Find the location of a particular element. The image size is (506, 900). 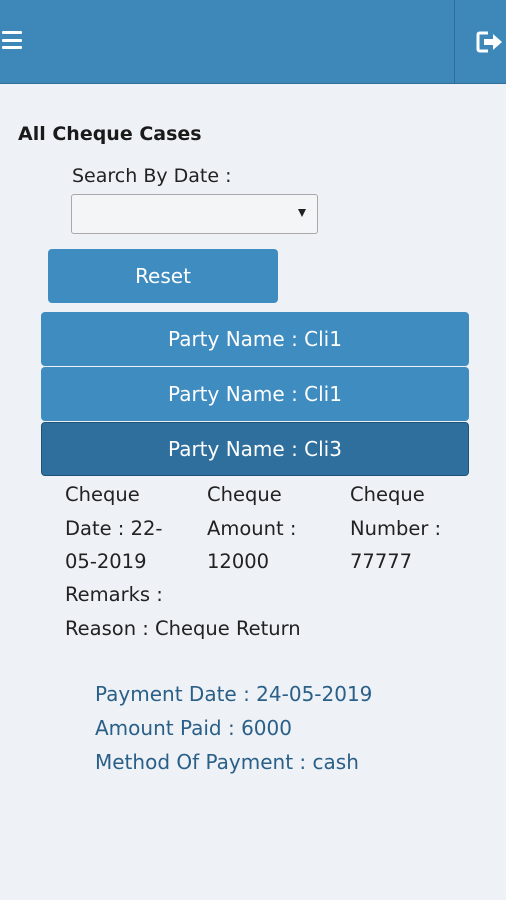

cheque-date-field: Cheque Date : 22- 05-2019 is located at coordinates (120, 528).